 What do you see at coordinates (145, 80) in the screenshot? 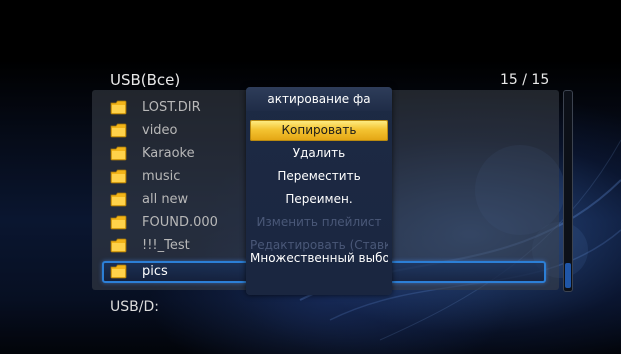
I see `source-title: USB(Все)` at bounding box center [145, 80].